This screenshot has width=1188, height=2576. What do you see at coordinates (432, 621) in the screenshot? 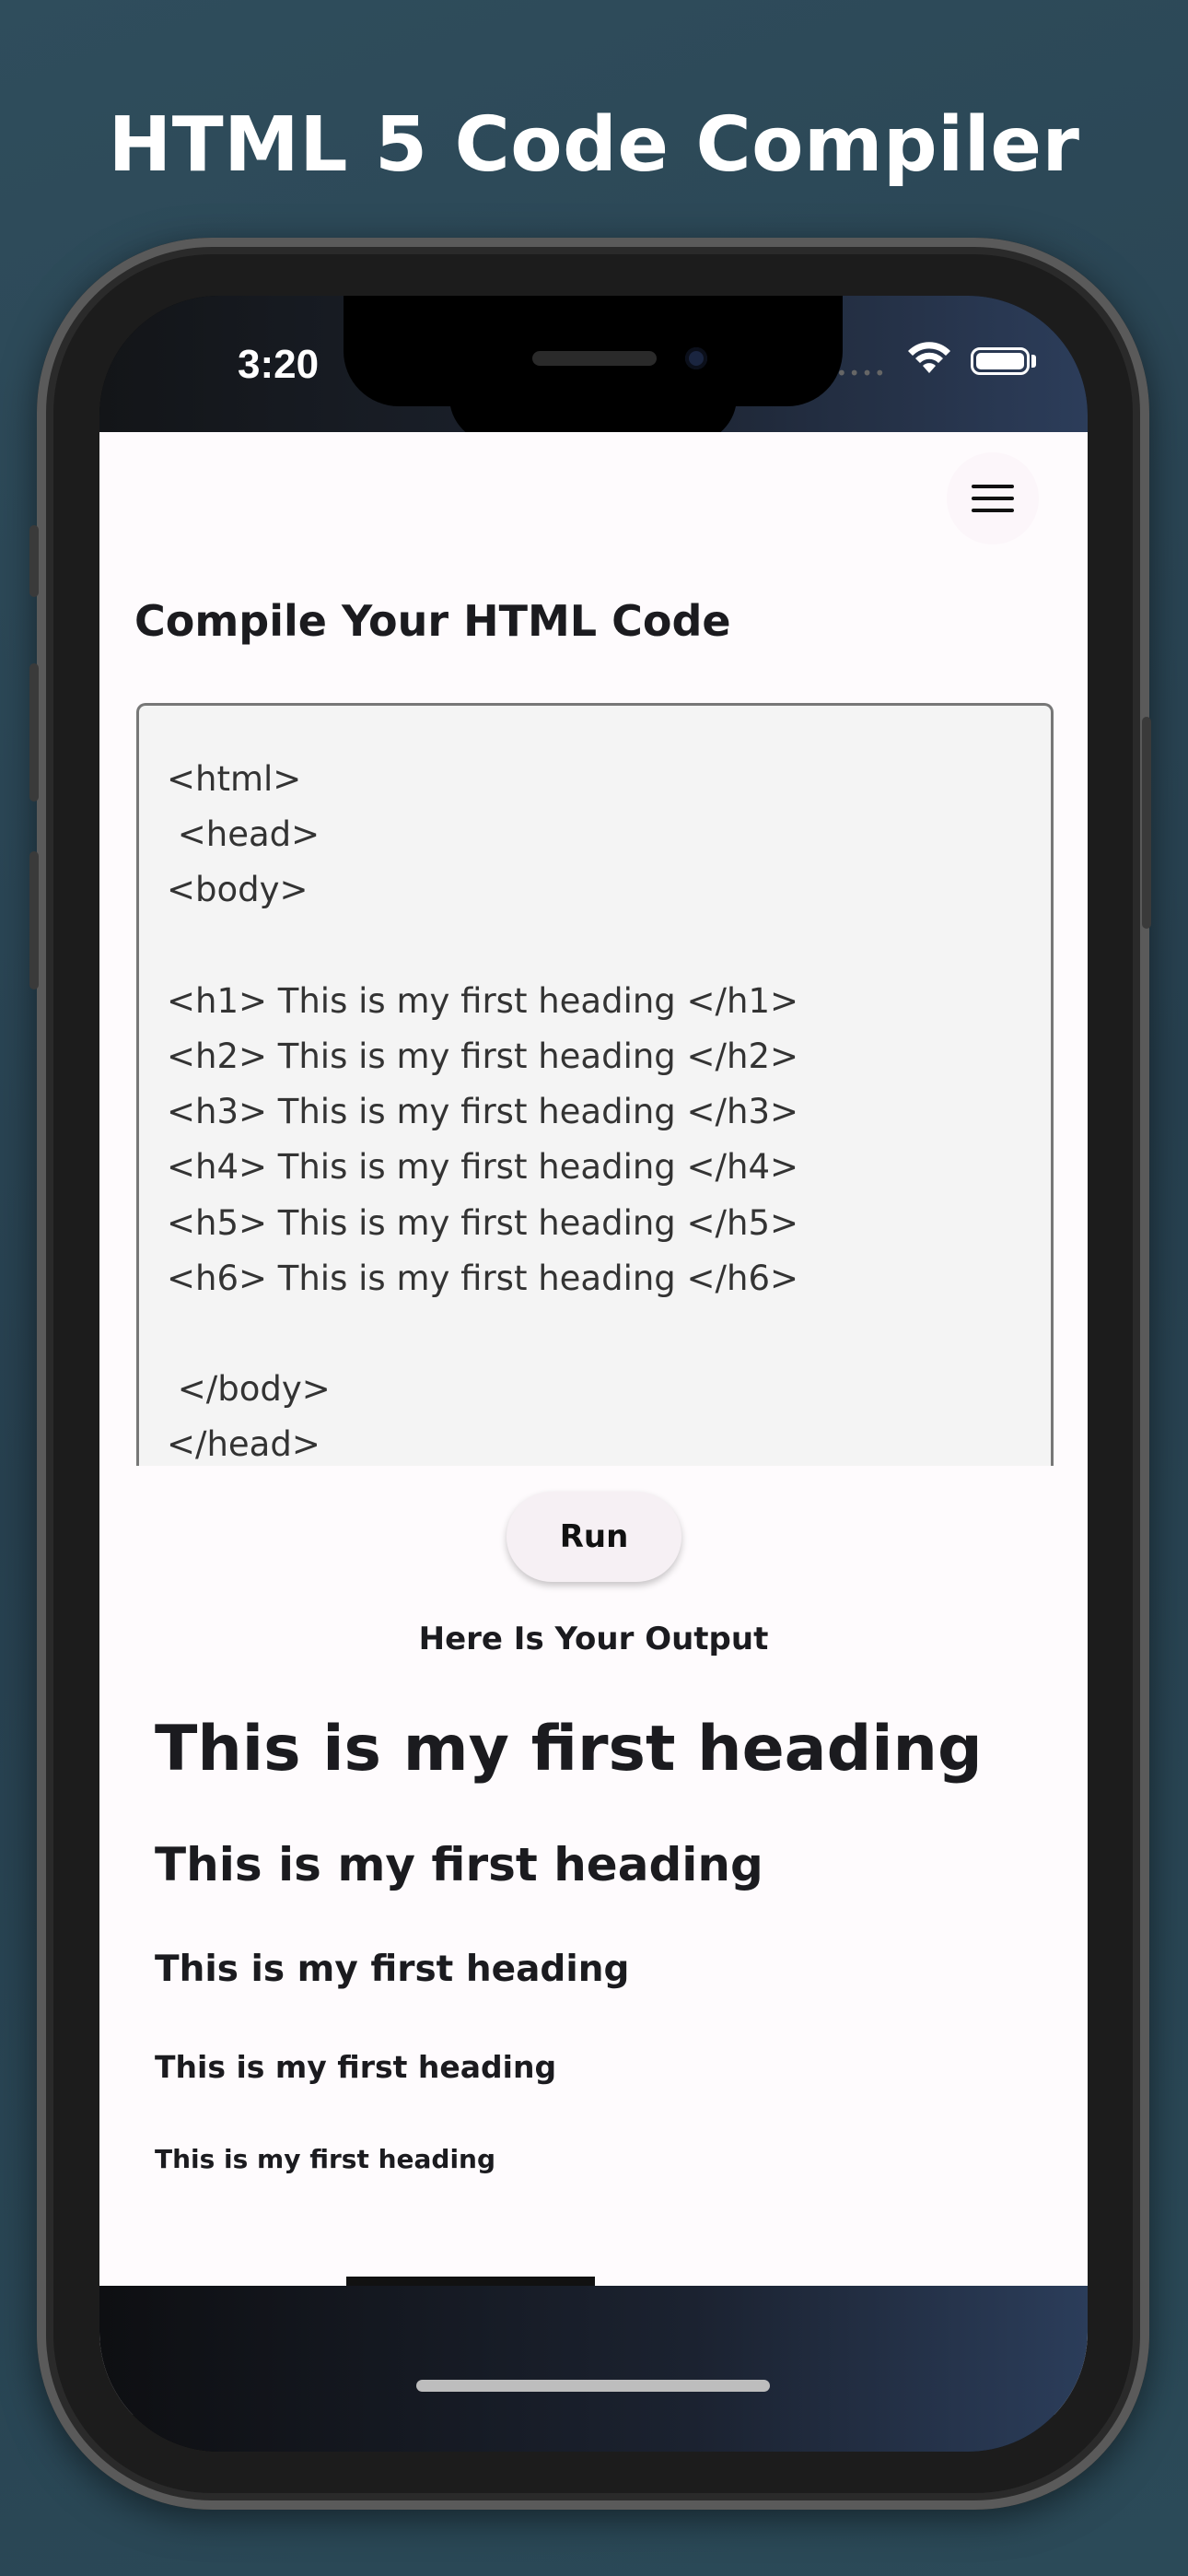
I see `page-title: Compile Your HTML Code` at bounding box center [432, 621].